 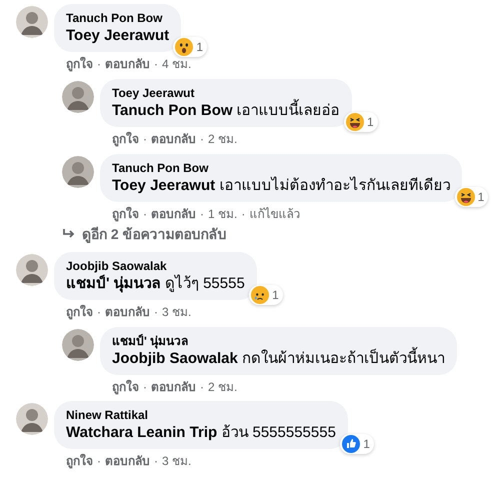 I want to click on surprised-face-icon, so click(x=184, y=47).